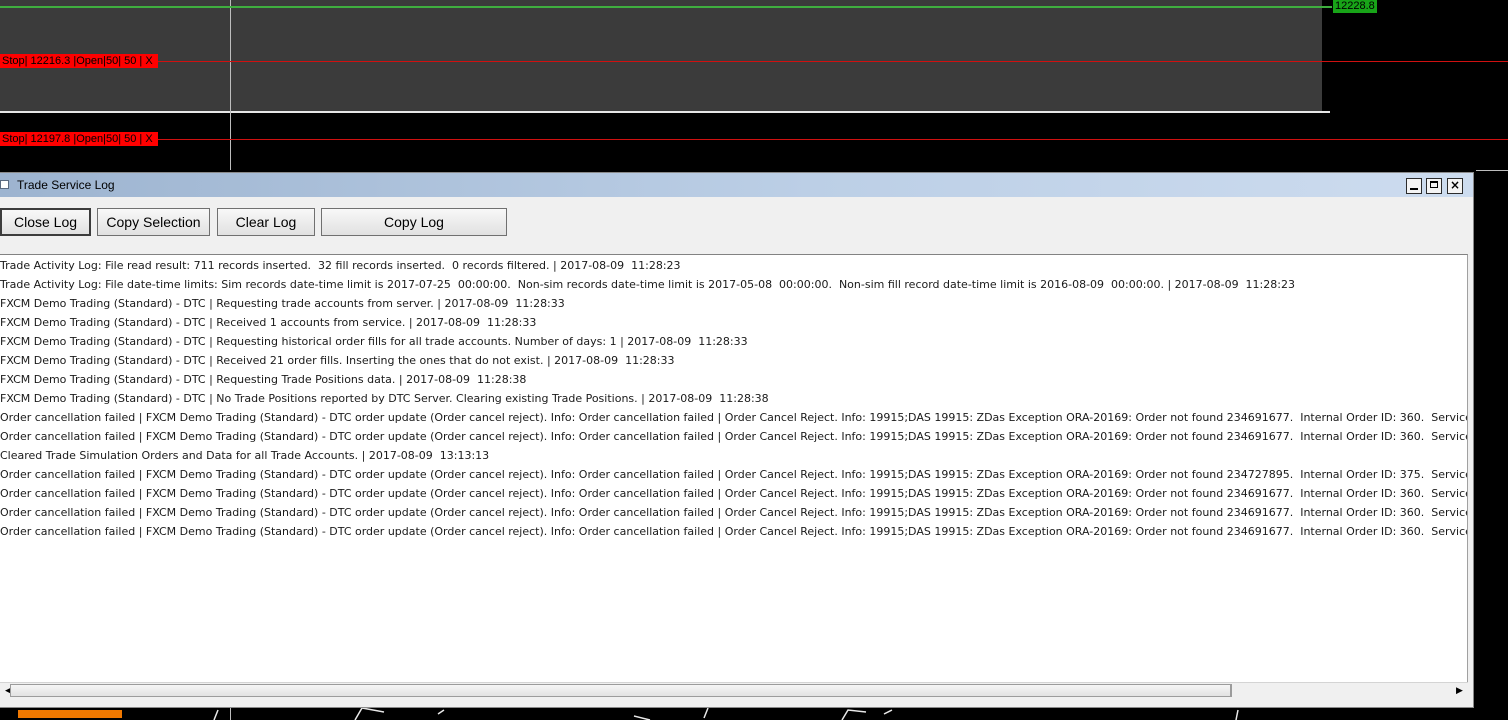  What do you see at coordinates (1414, 186) in the screenshot?
I see `minimize-button` at bounding box center [1414, 186].